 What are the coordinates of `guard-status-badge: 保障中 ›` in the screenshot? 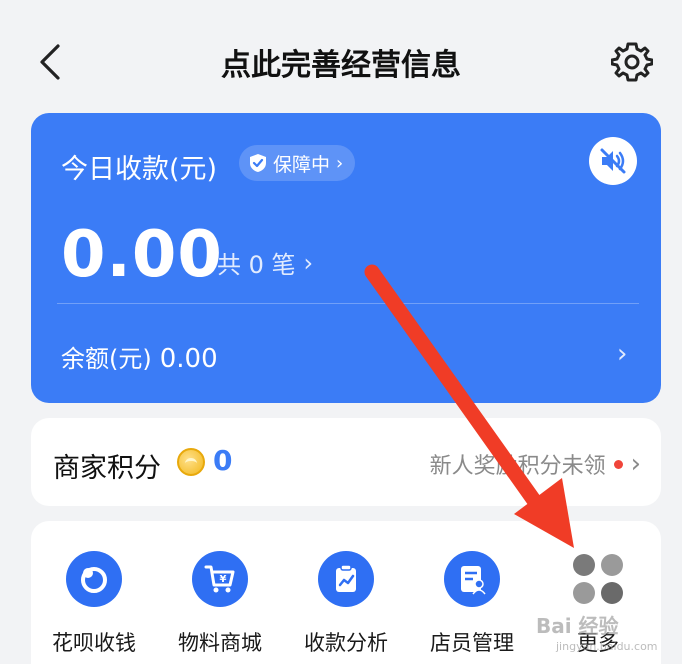 It's located at (297, 163).